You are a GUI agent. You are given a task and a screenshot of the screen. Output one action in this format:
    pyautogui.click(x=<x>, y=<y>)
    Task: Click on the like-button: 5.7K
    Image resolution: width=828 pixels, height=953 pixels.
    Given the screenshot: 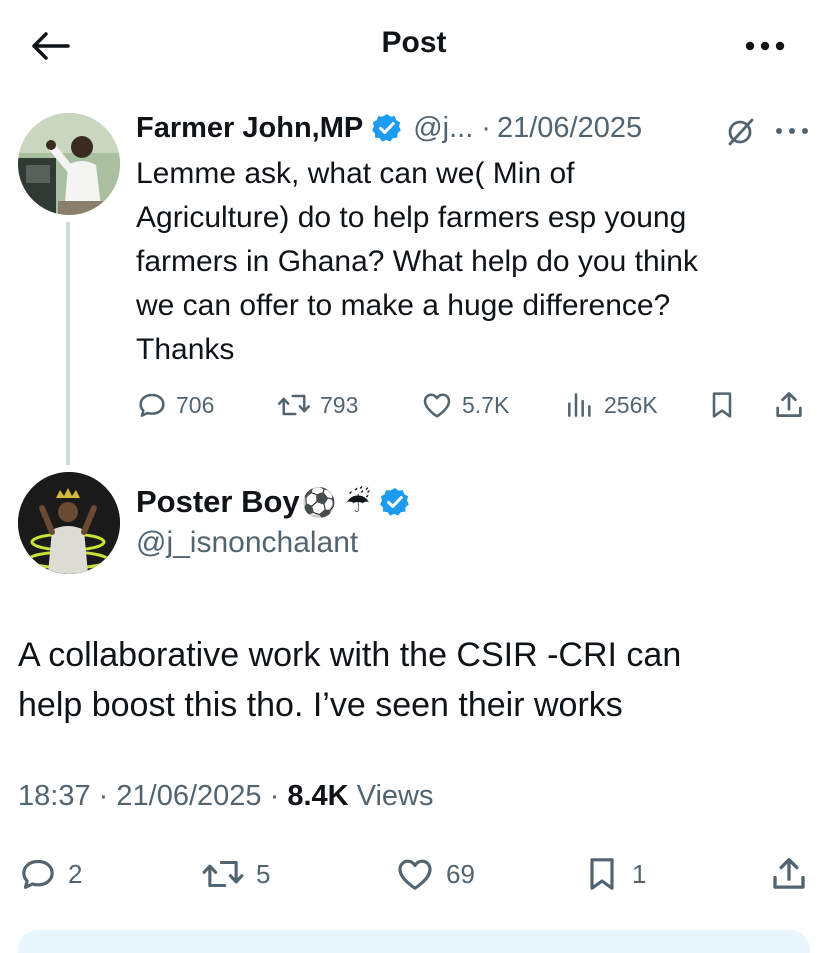 What is the action you would take?
    pyautogui.click(x=464, y=405)
    